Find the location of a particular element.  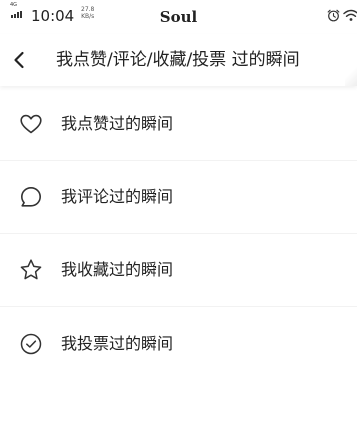

status-bar: 4G 10:04 27.8 KB/s Soul is located at coordinates (178, 17).